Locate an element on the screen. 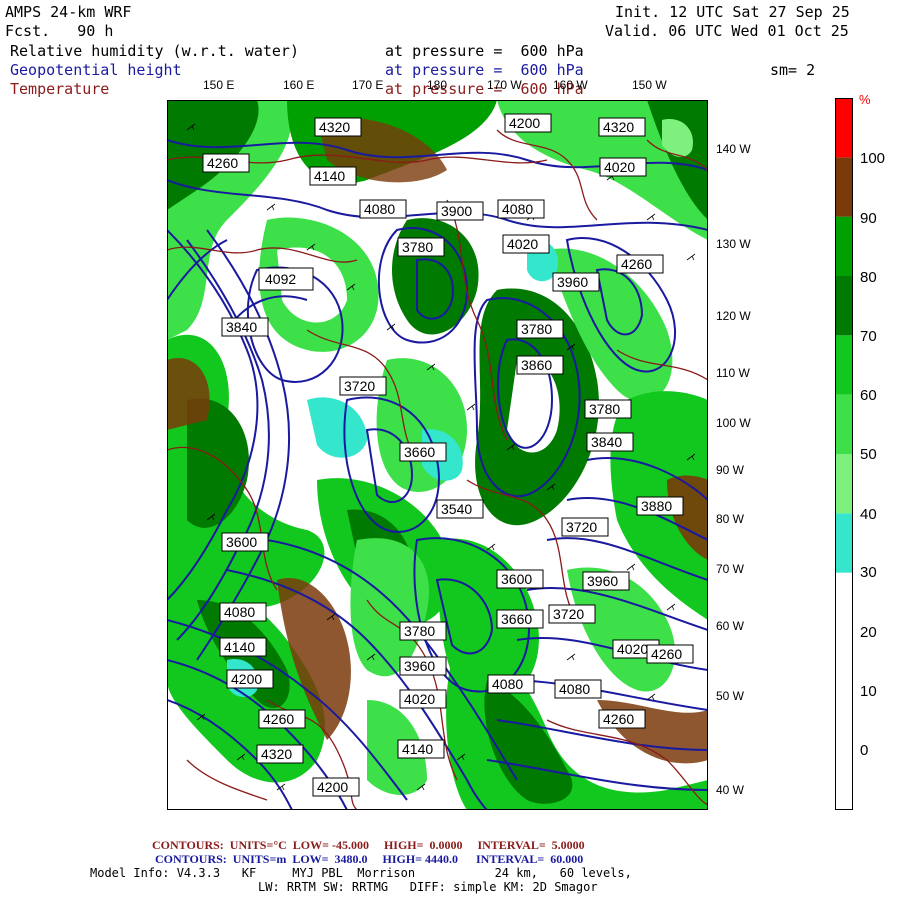 Image resolution: width=900 pixels, height=900 pixels. field-height-label: Geopotential height is located at coordinates (96, 70).